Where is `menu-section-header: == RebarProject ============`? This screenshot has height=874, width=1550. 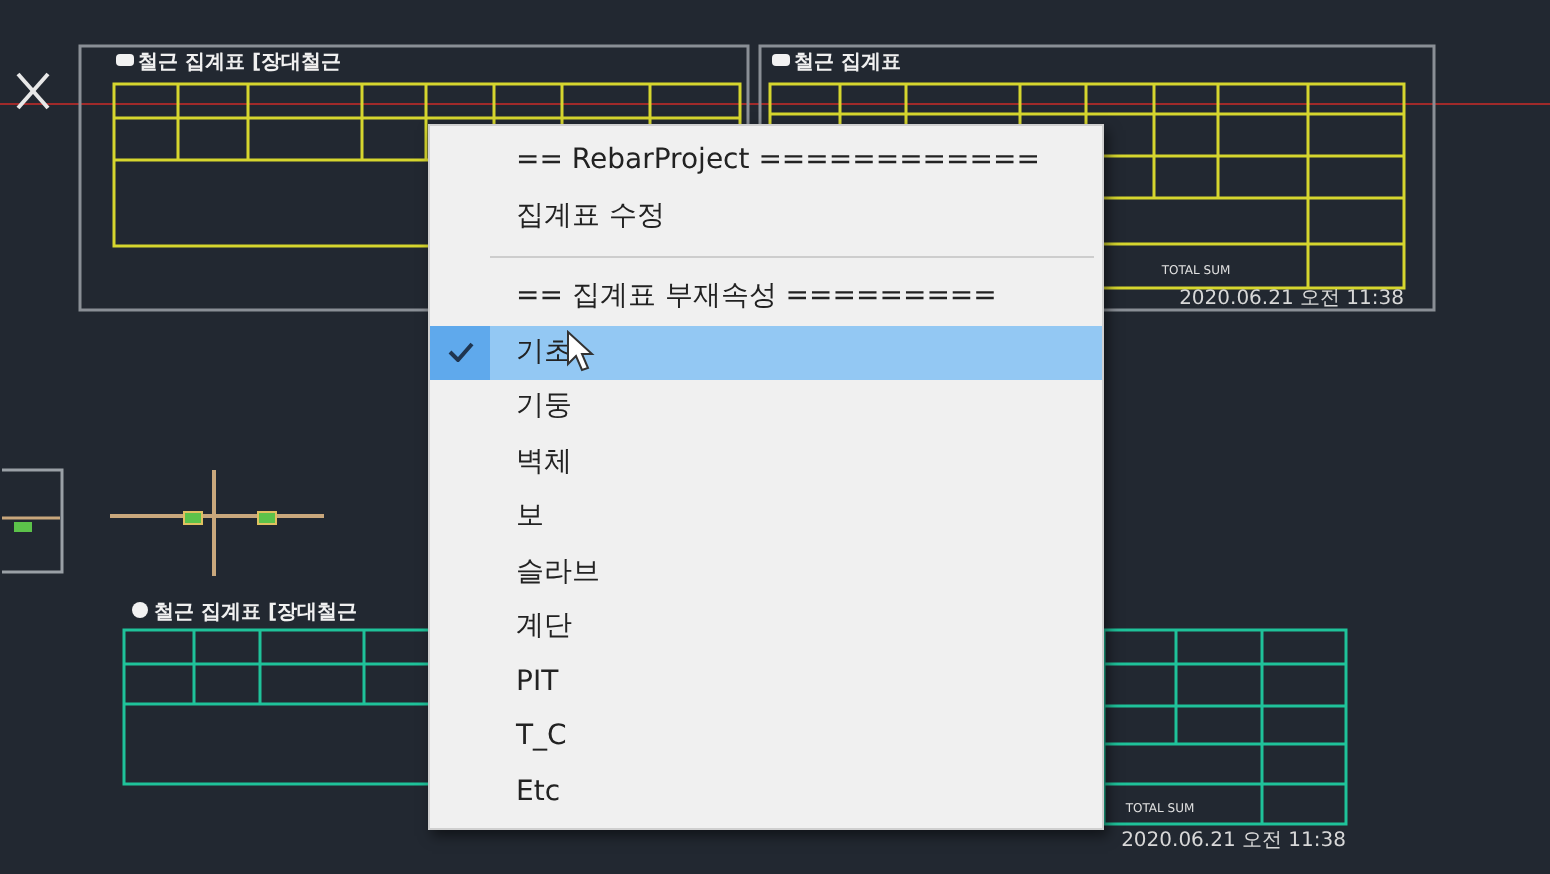 menu-section-header: == RebarProject ============ is located at coordinates (778, 161).